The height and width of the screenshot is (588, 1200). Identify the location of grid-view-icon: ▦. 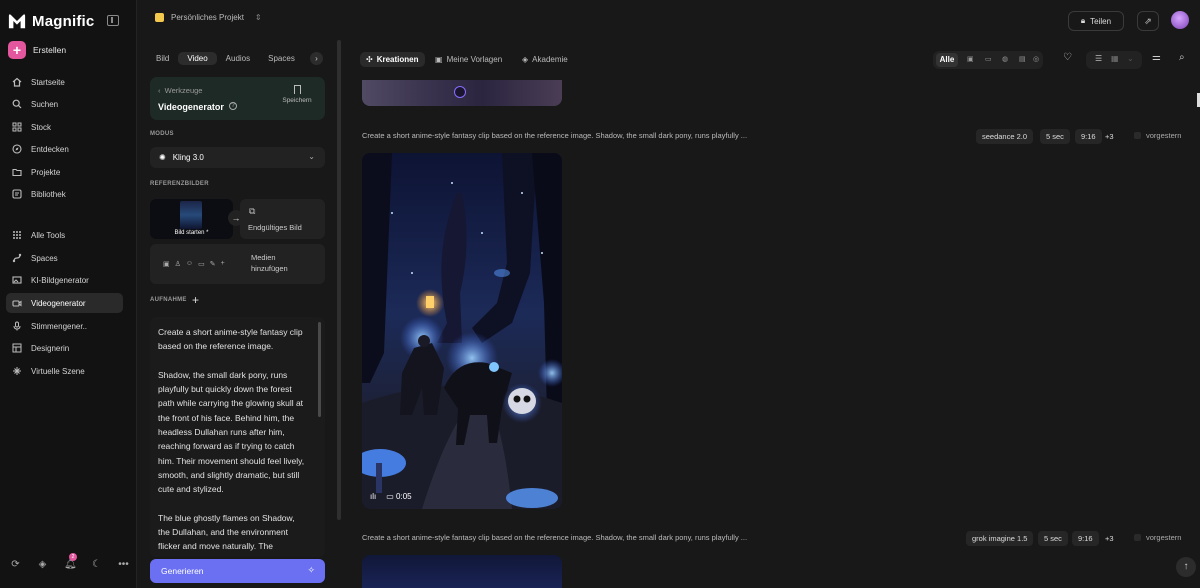
(1115, 58).